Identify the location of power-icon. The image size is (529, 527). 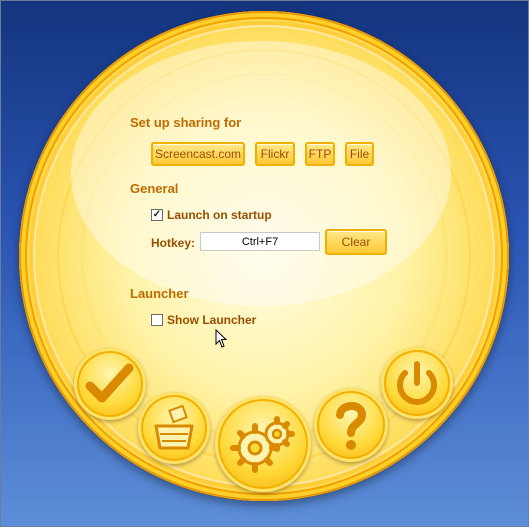
(417, 383).